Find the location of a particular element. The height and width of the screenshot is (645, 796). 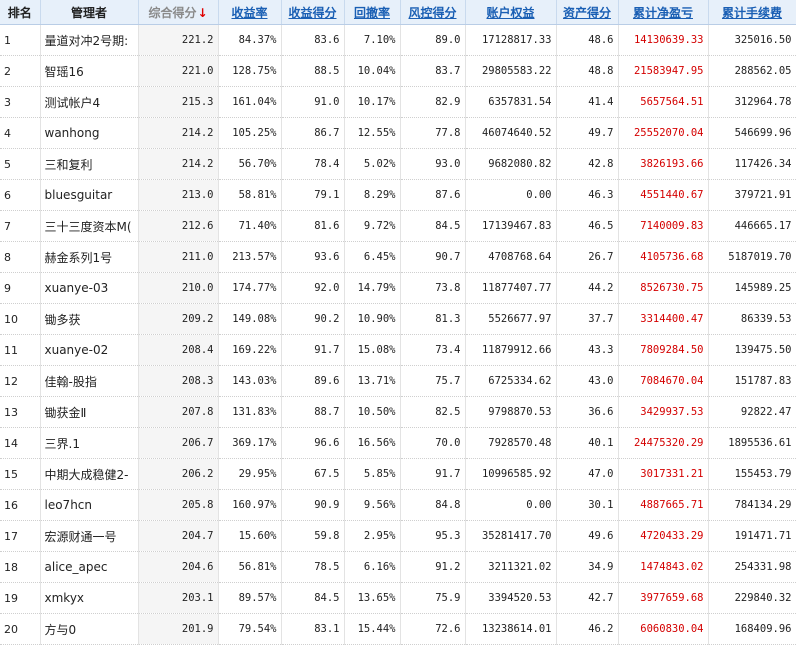

cell-drawdown: 10.04% is located at coordinates (372, 71).